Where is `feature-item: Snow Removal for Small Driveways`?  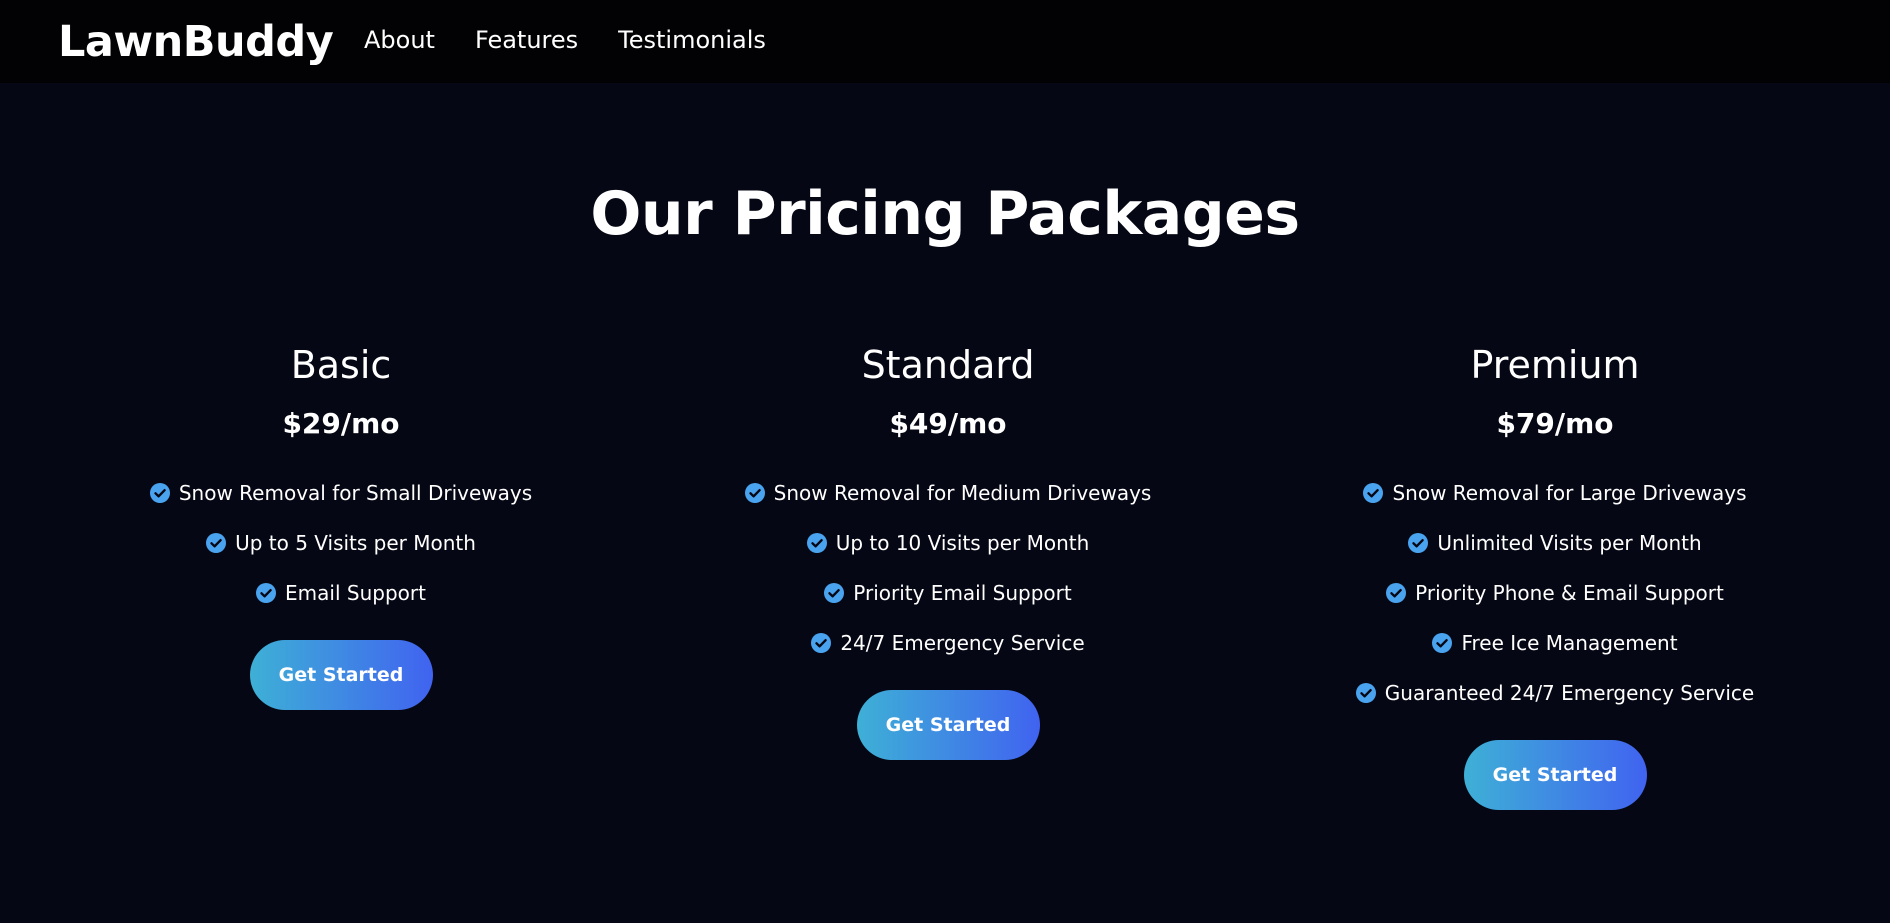 feature-item: Snow Removal for Small Driveways is located at coordinates (341, 493).